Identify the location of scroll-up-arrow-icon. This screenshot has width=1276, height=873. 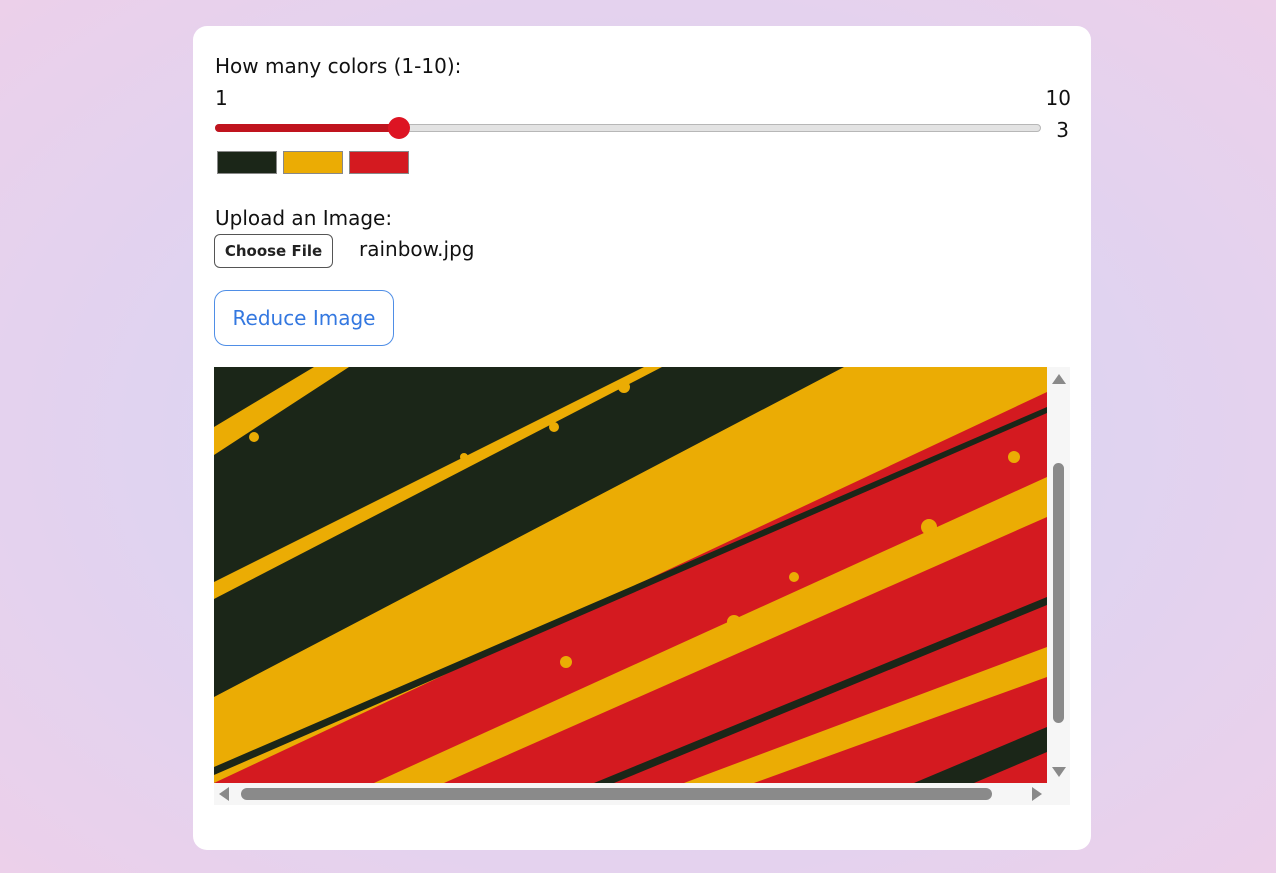
(1059, 379).